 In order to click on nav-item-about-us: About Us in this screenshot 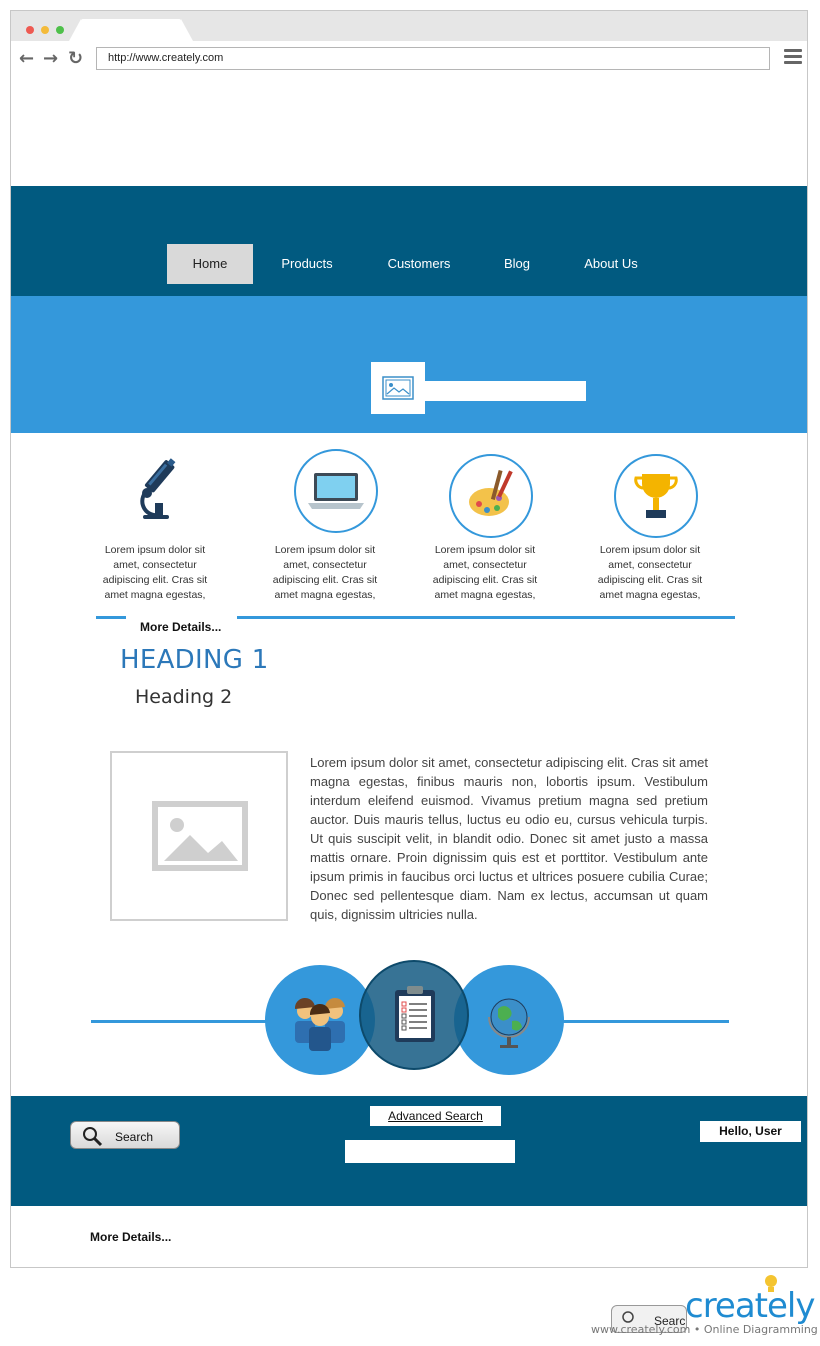, I will do `click(611, 264)`.